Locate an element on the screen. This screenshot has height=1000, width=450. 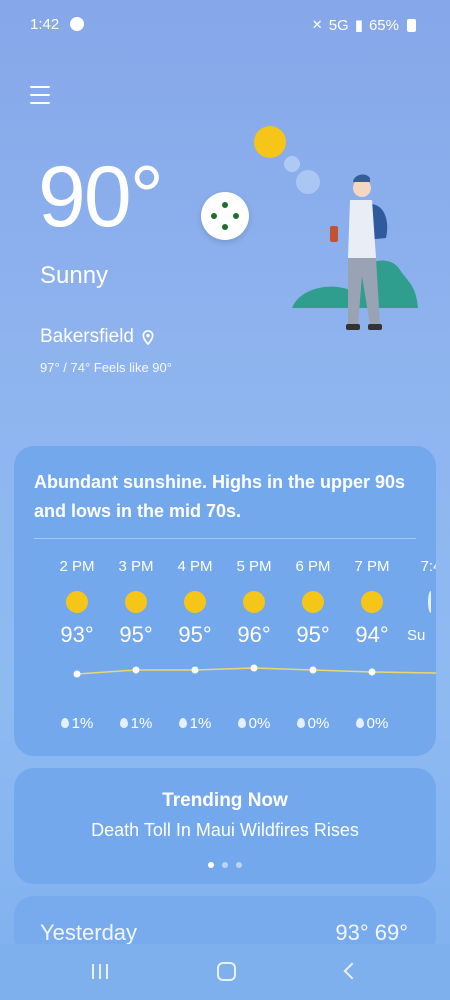
home-button is located at coordinates (226, 971).